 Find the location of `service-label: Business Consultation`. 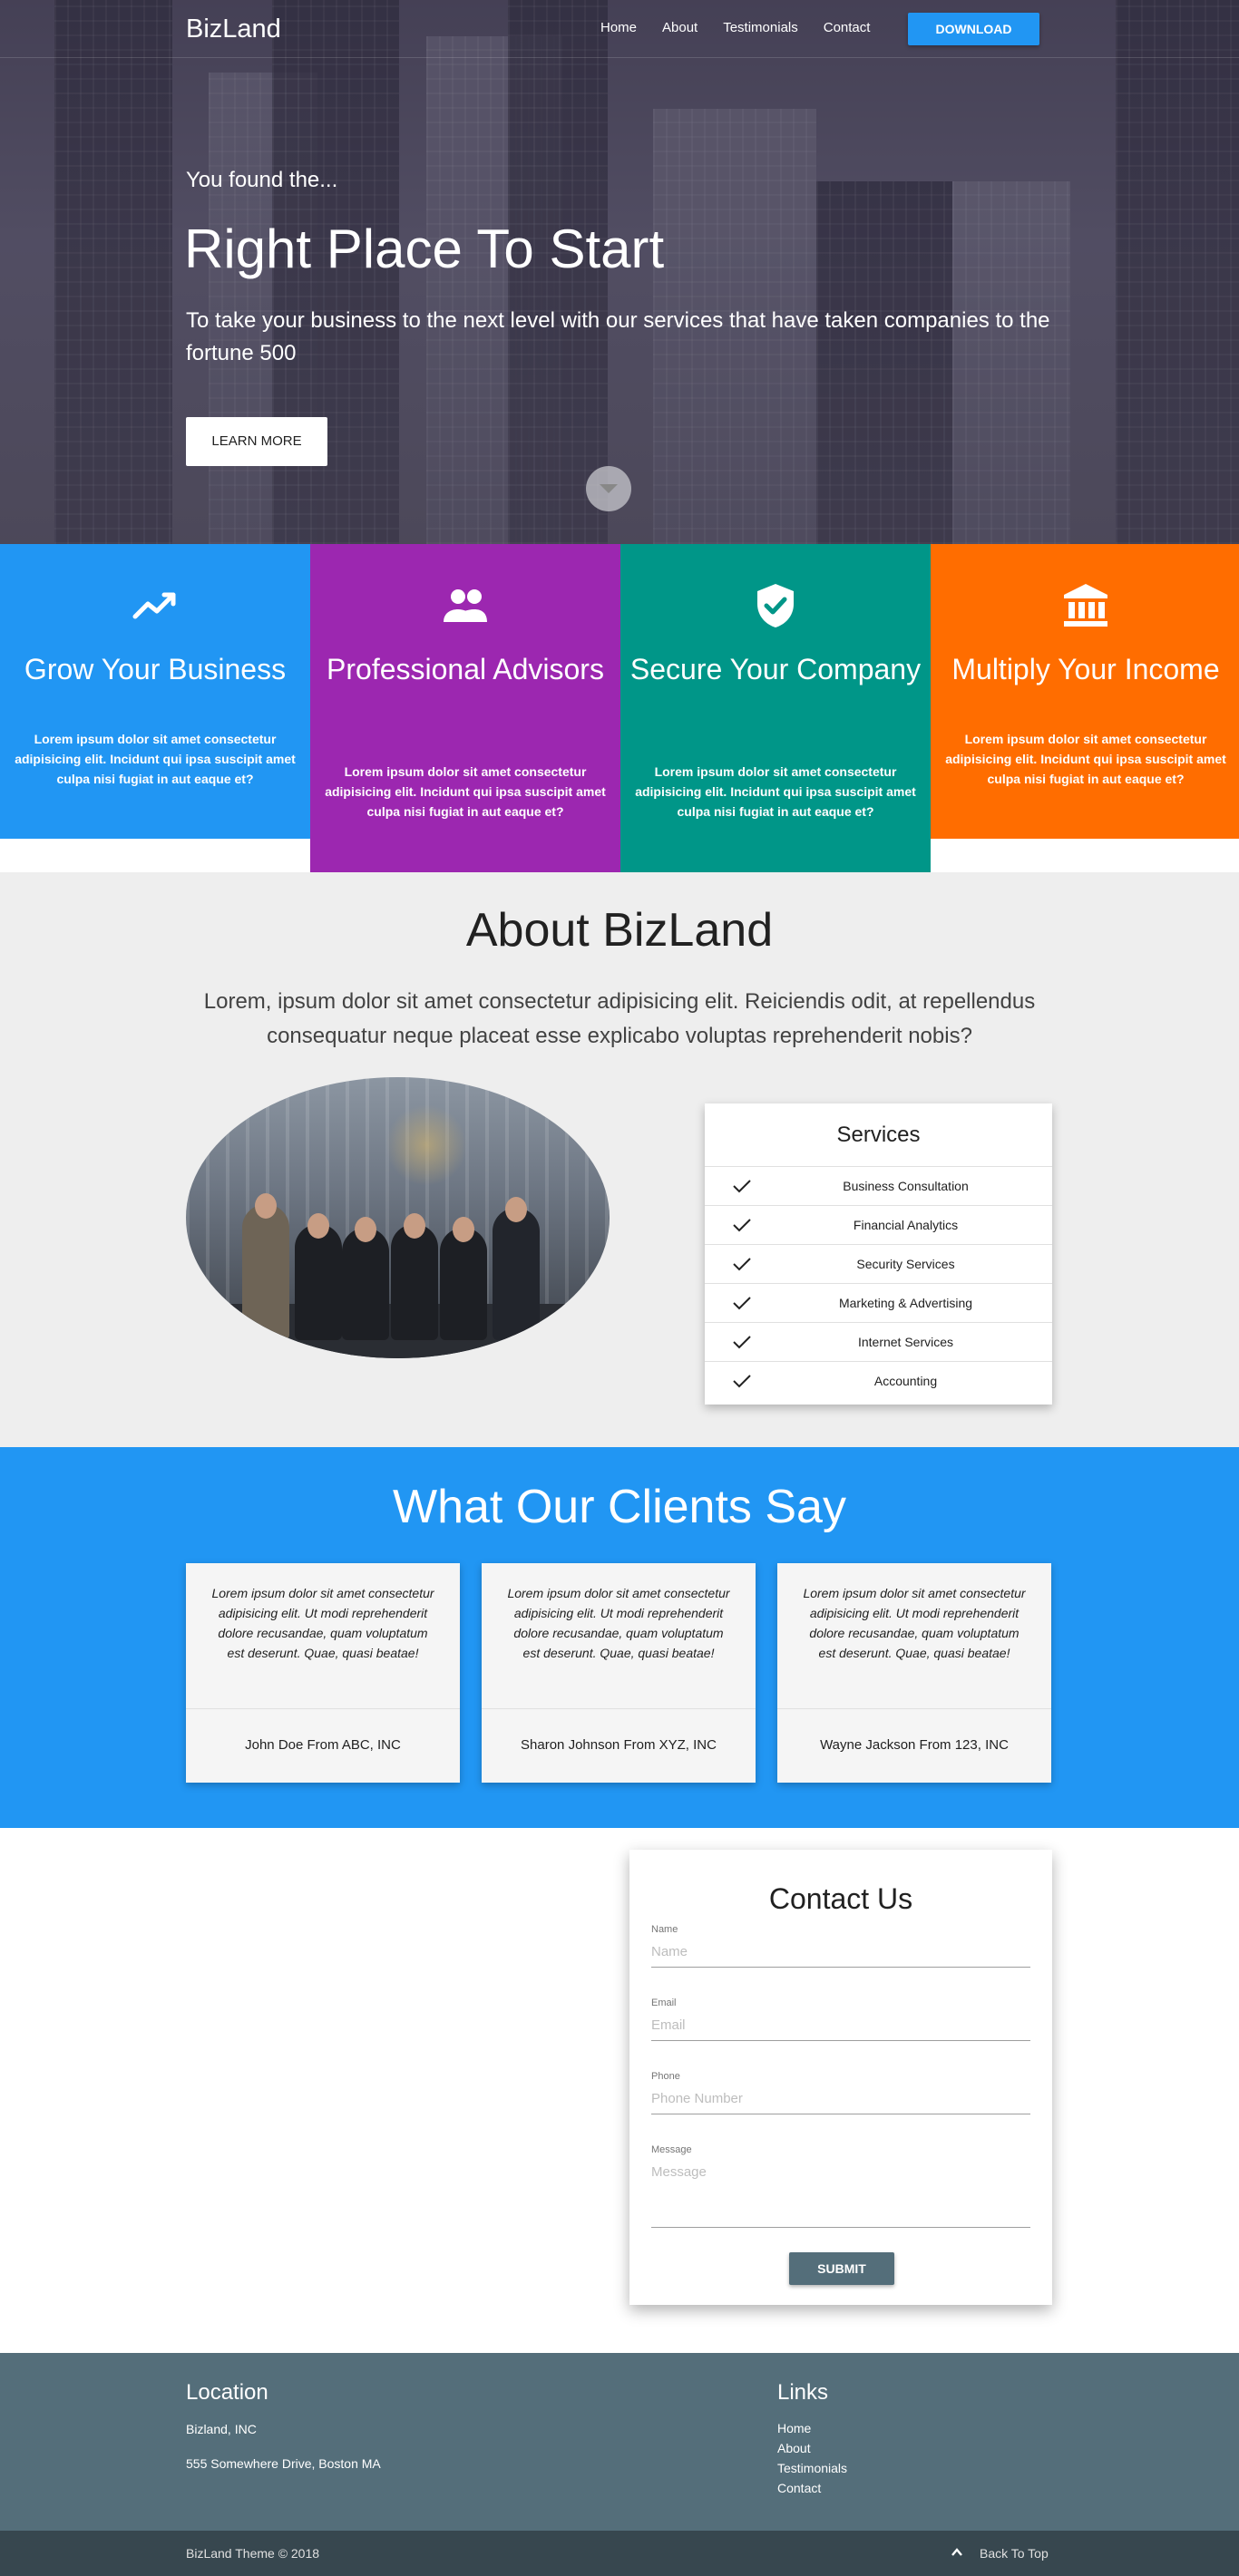

service-label: Business Consultation is located at coordinates (906, 1186).